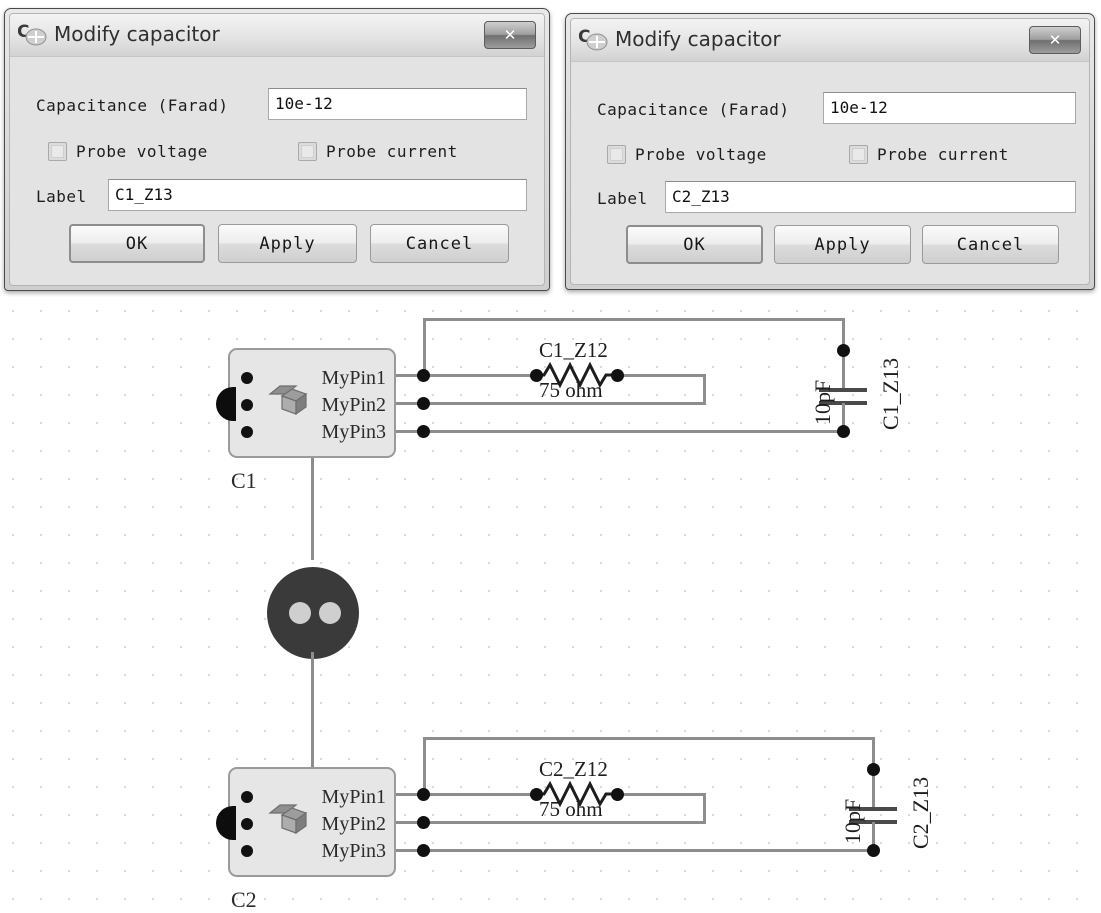 The width and height of the screenshot is (1101, 913). What do you see at coordinates (313, 613) in the screenshot?
I see `two-pin-connector` at bounding box center [313, 613].